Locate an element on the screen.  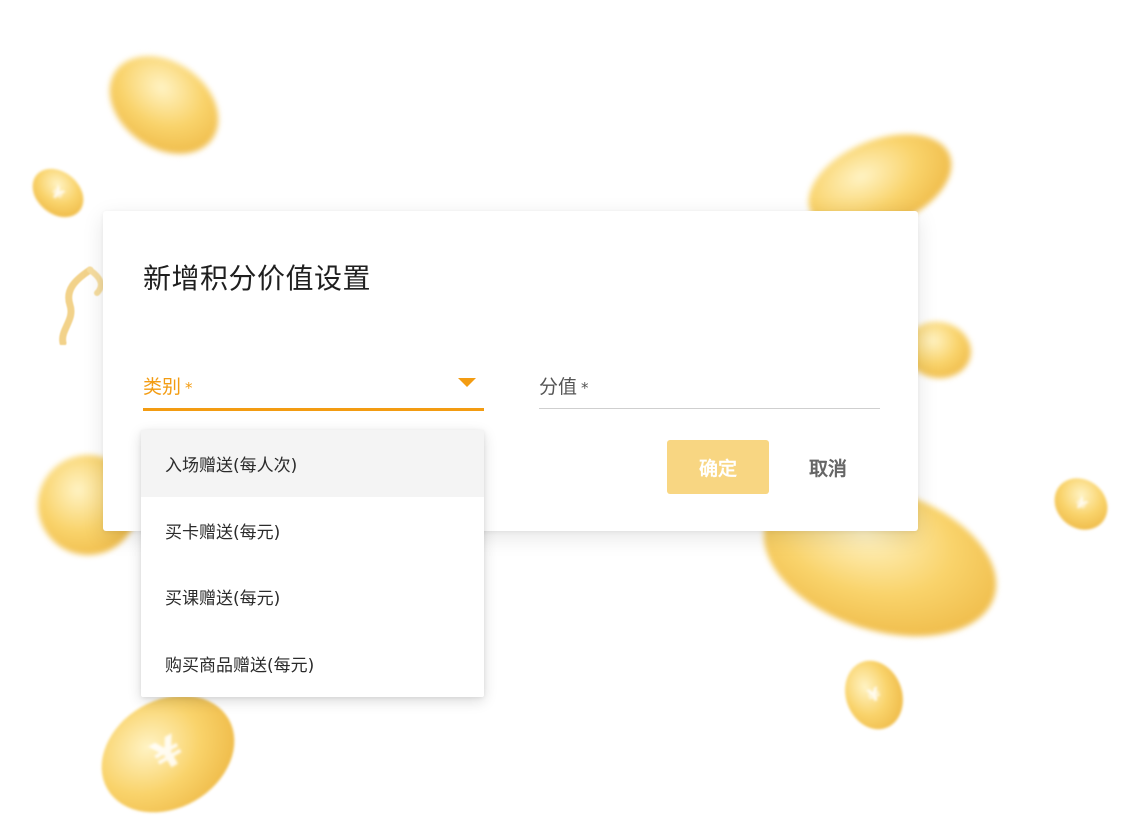
category-label-text: 类别 is located at coordinates (162, 387).